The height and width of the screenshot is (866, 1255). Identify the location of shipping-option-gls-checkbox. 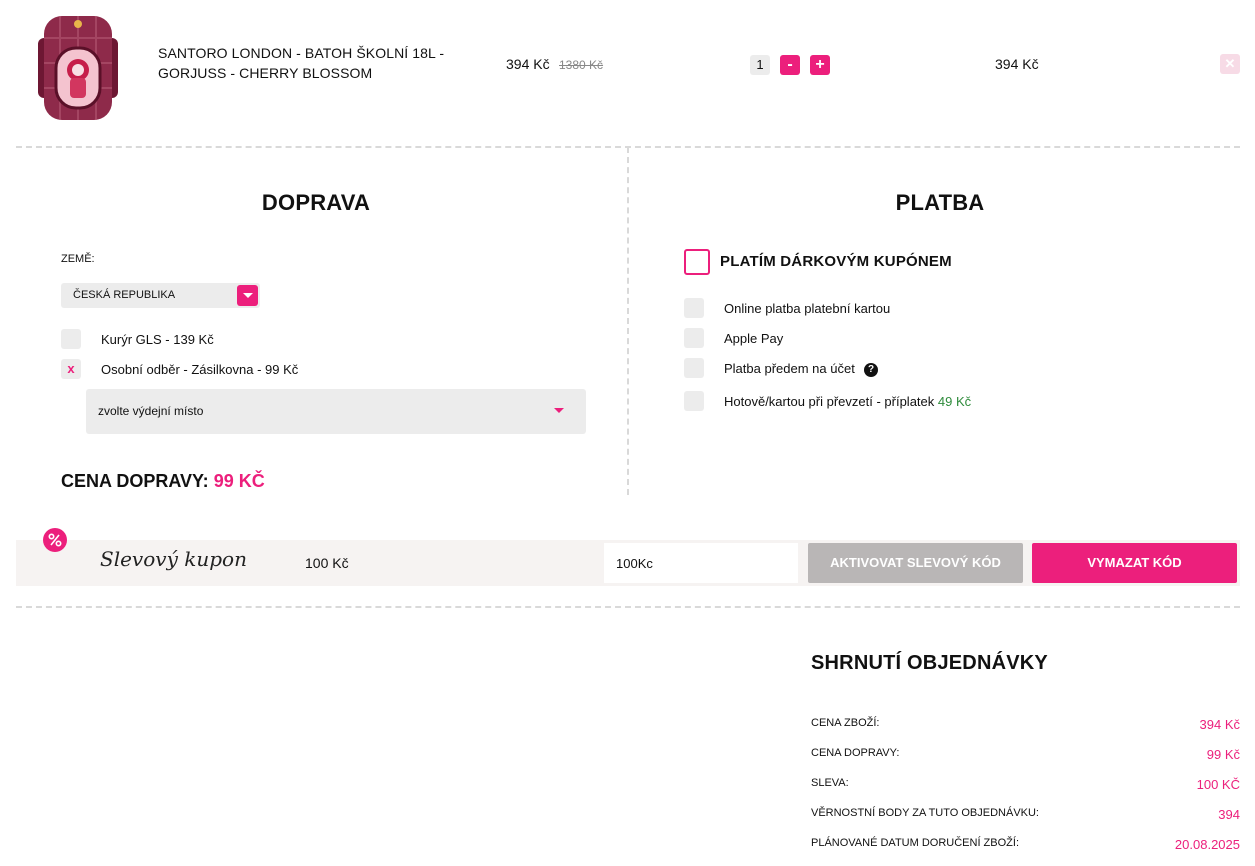
(71, 339).